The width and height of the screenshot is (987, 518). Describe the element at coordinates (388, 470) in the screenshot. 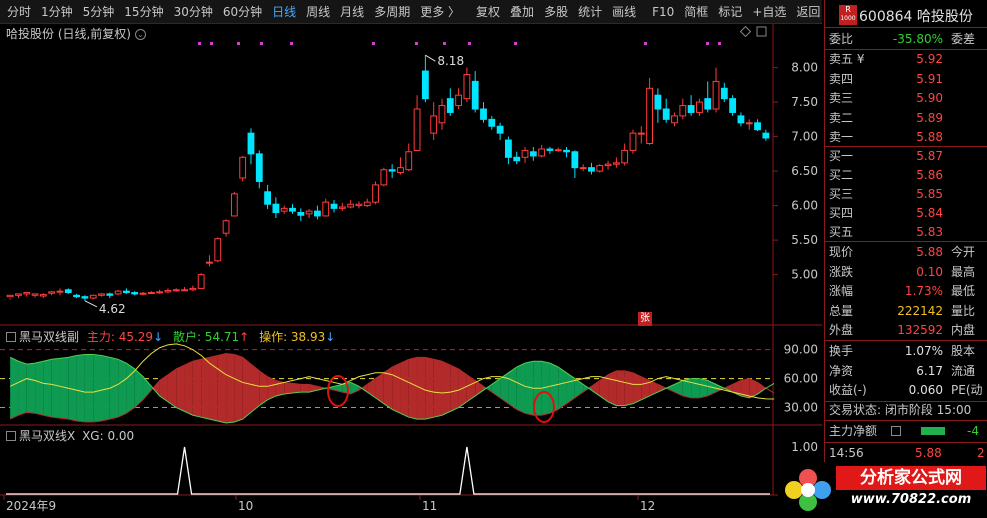

I see `xg-signal-line` at that location.